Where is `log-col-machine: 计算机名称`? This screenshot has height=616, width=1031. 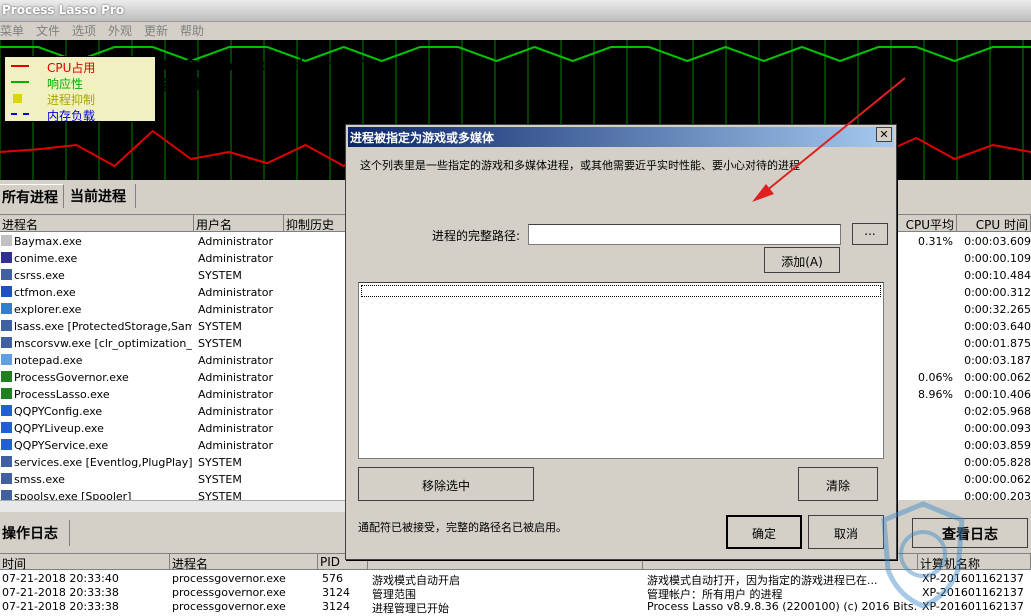 log-col-machine: 计算机名称 is located at coordinates (974, 562).